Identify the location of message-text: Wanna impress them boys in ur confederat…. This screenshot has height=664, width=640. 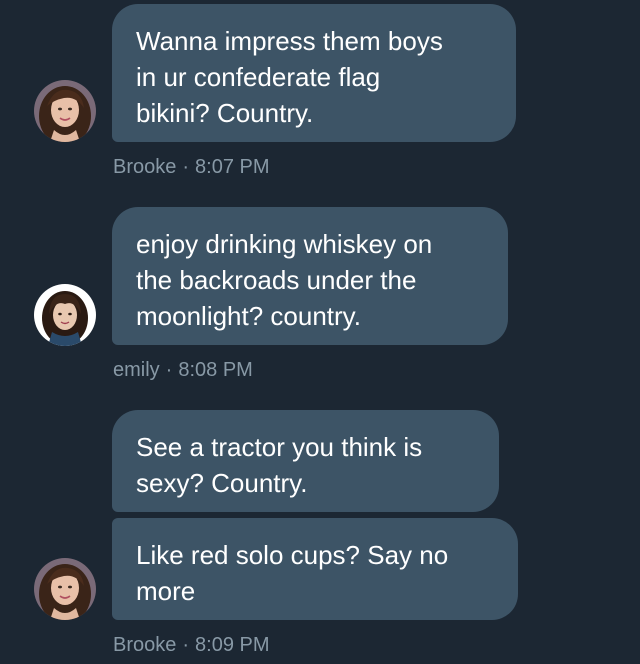
(289, 77).